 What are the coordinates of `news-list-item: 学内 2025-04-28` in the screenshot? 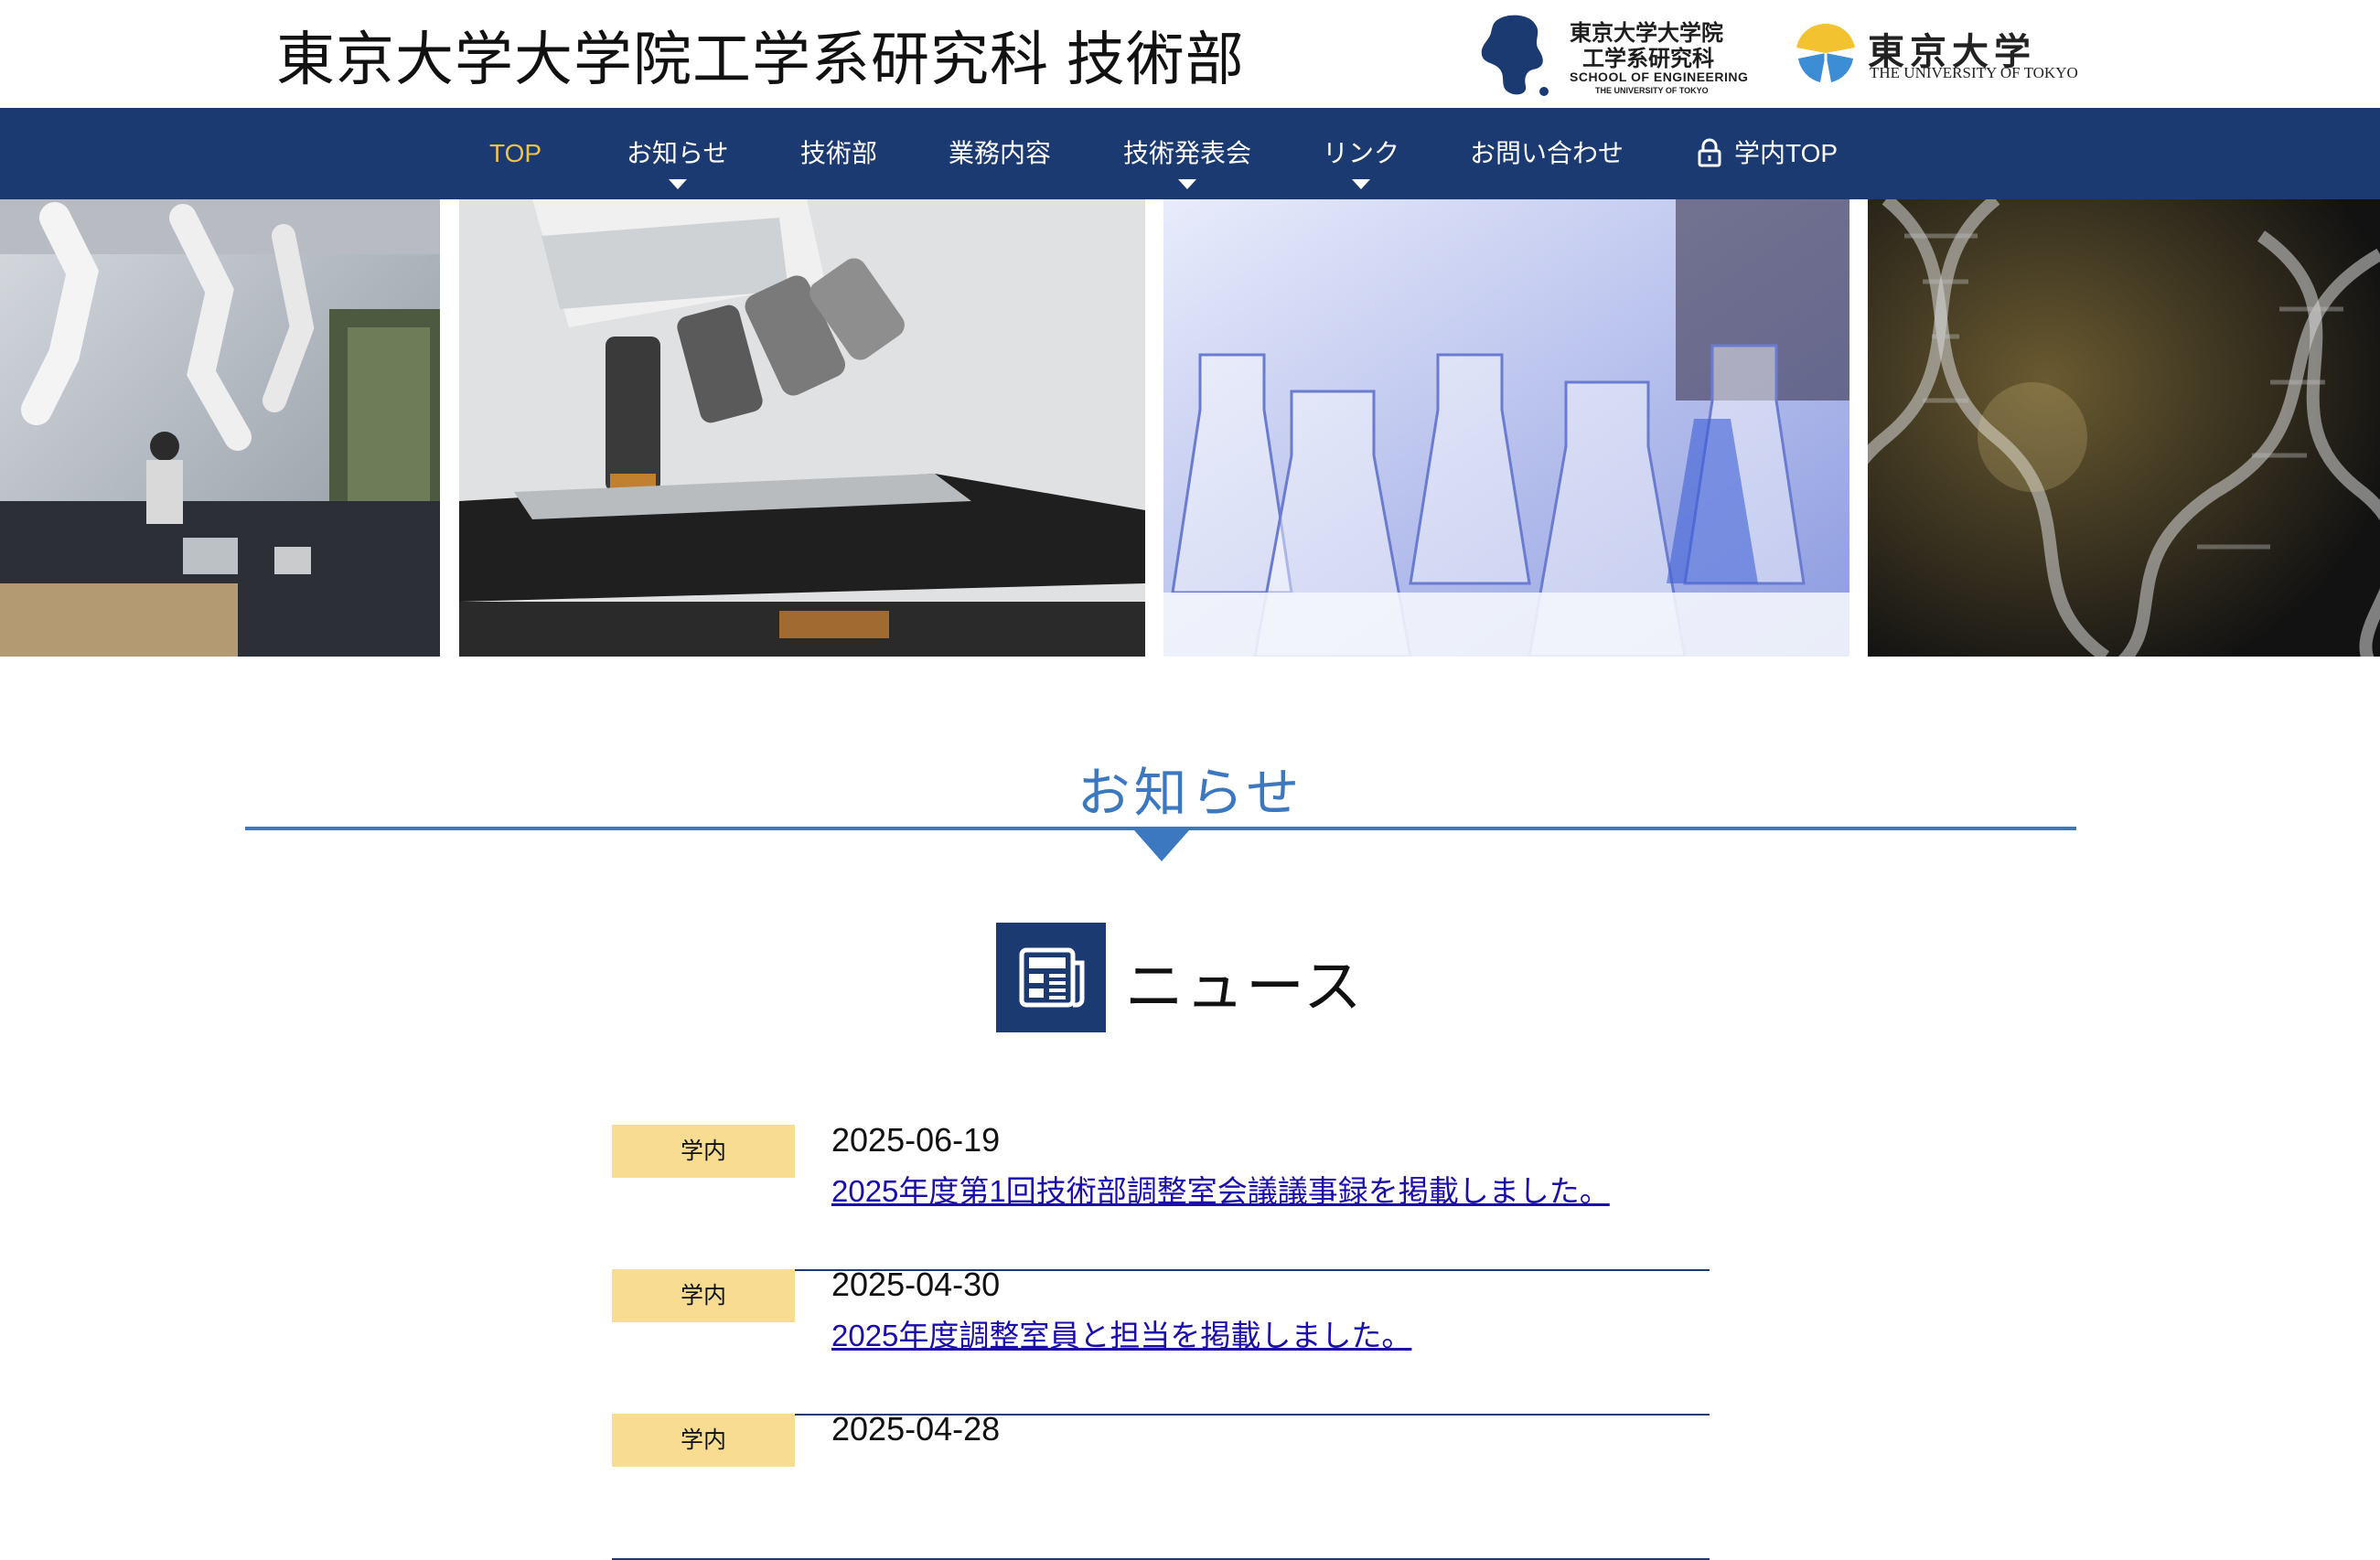 It's located at (1161, 1485).